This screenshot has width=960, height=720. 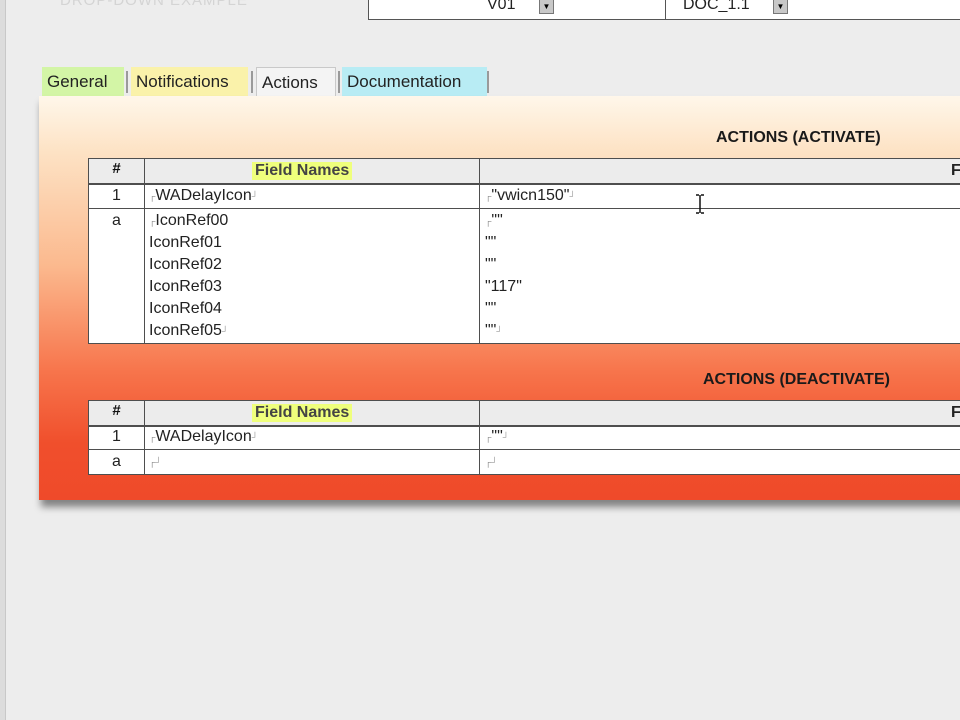 What do you see at coordinates (83, 81) in the screenshot?
I see `tab-general: General` at bounding box center [83, 81].